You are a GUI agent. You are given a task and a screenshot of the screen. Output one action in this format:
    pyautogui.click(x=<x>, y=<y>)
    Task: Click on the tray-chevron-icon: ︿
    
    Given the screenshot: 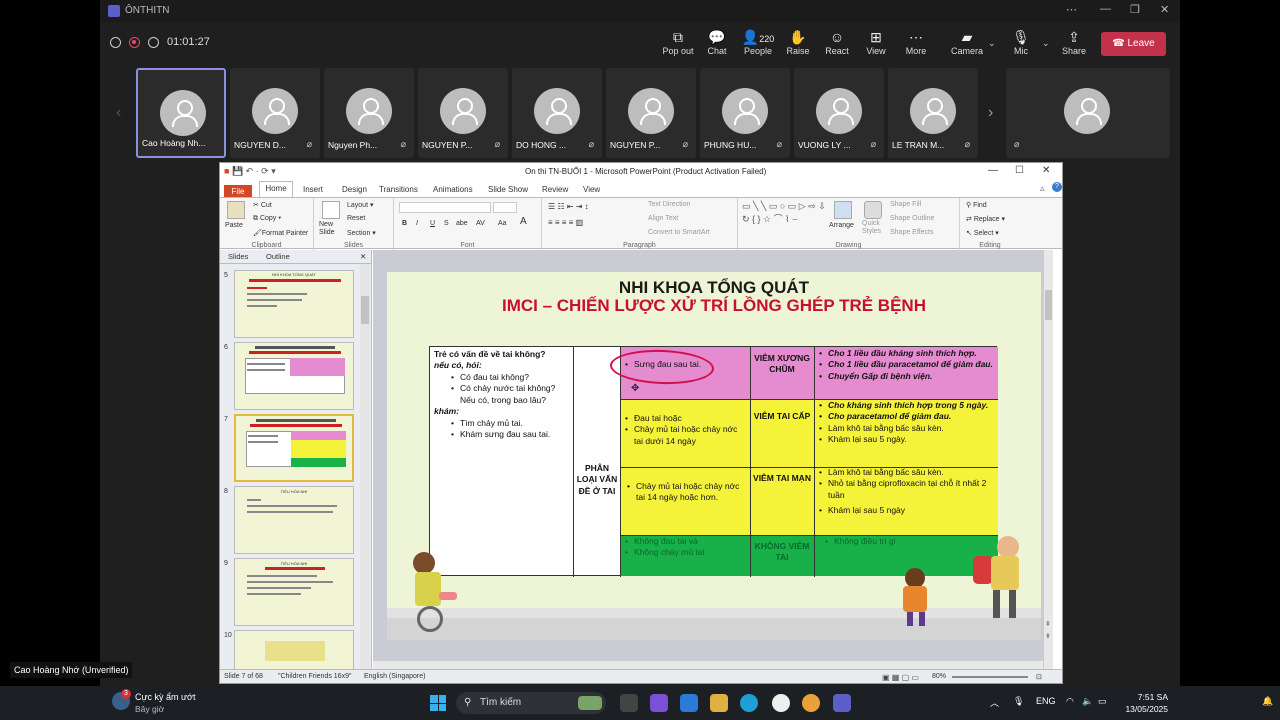 What is the action you would take?
    pyautogui.click(x=994, y=702)
    